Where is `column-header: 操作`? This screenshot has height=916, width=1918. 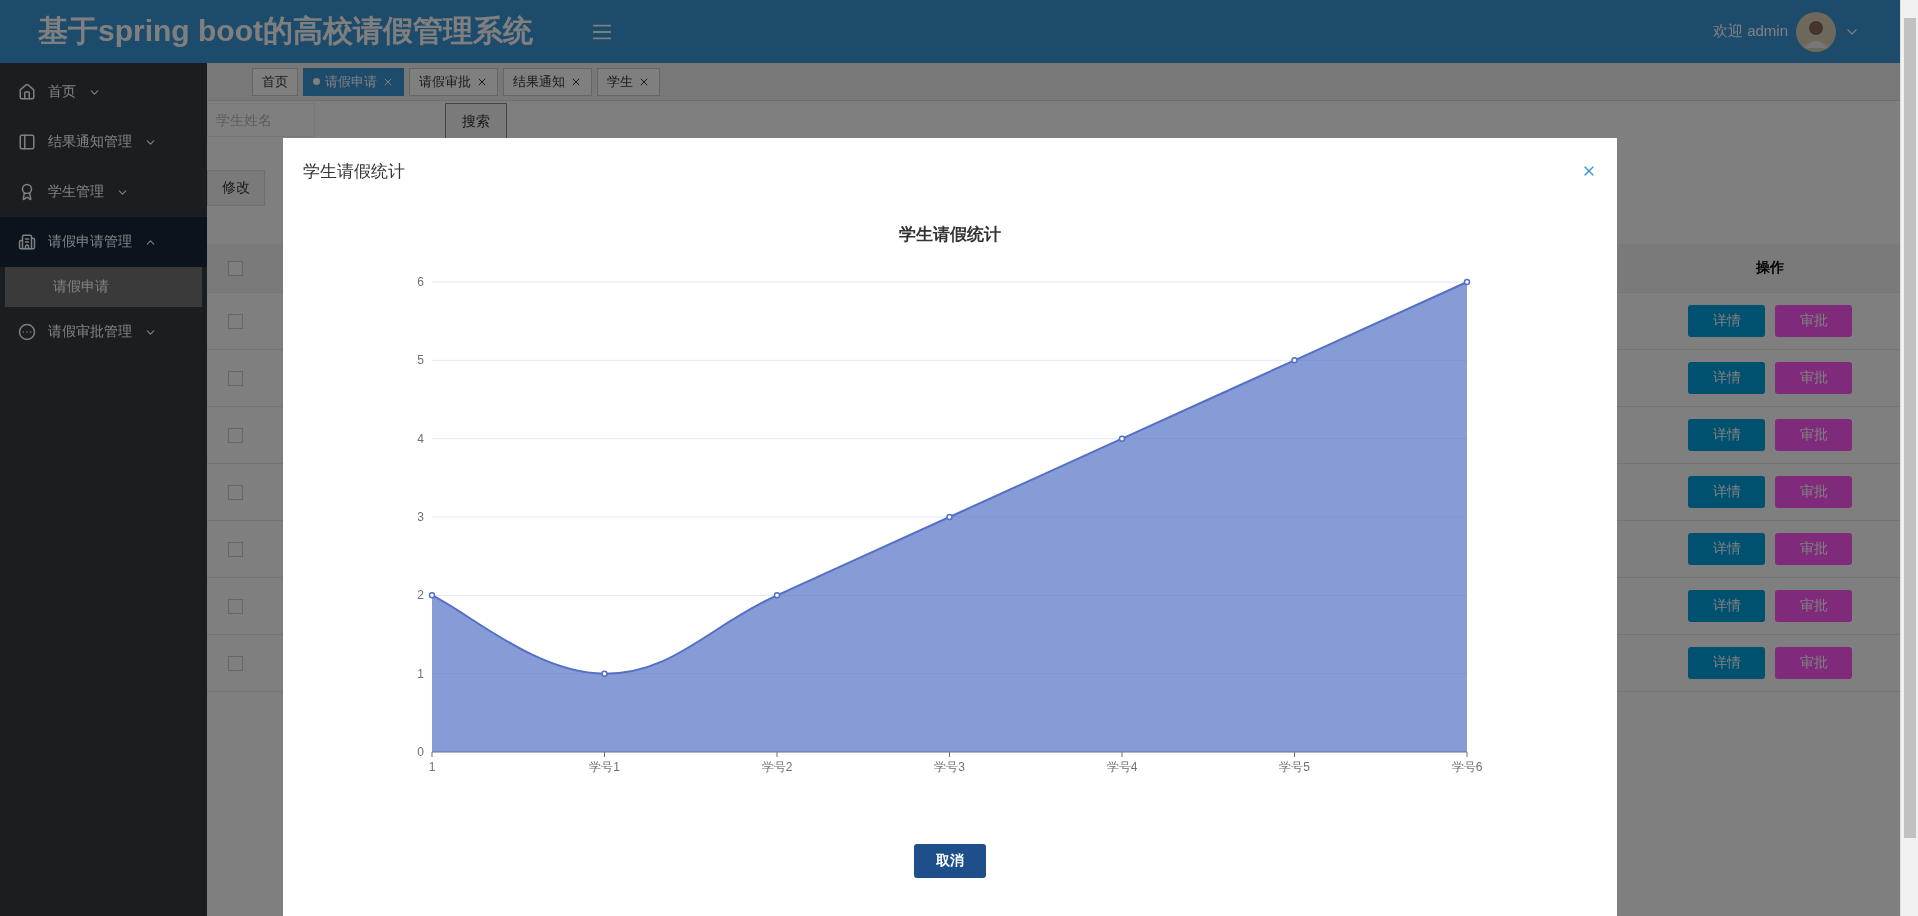
column-header: 操作 is located at coordinates (1770, 268).